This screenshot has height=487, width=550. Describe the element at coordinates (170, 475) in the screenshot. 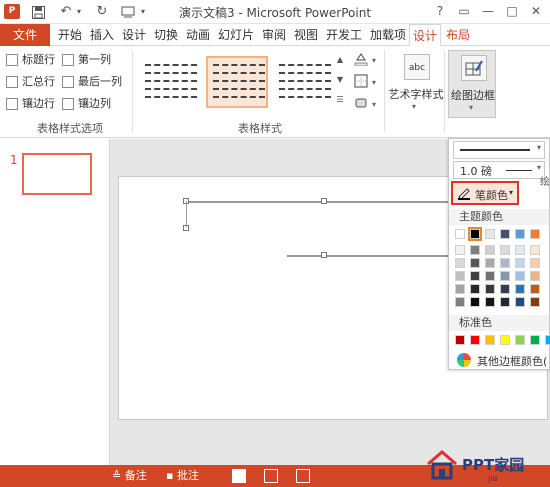

I see `comments-icon: ▪` at that location.